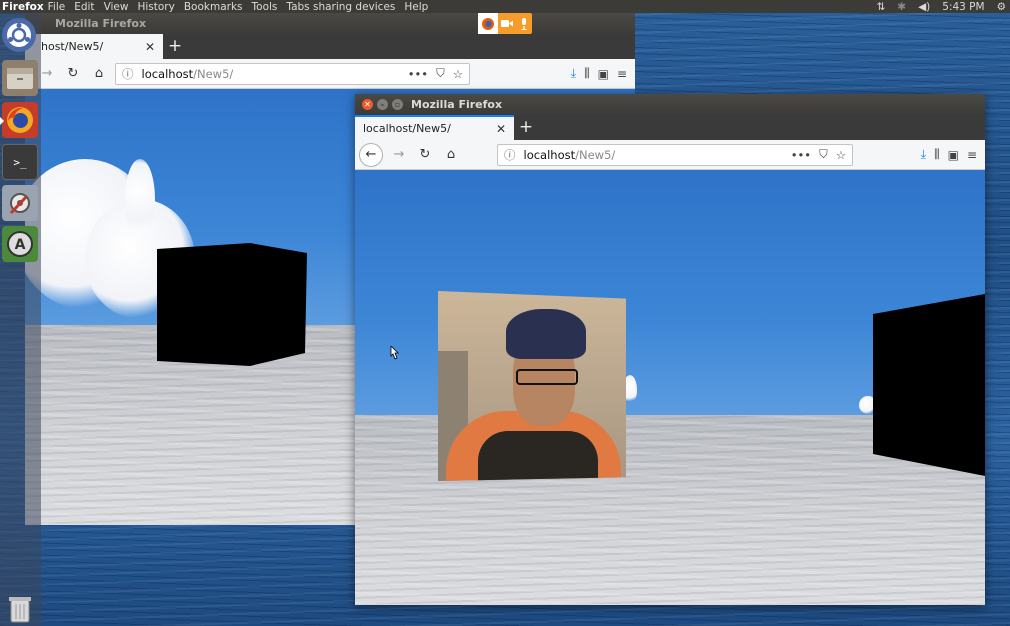  What do you see at coordinates (532, 386) in the screenshot?
I see `webcam-video-plane` at bounding box center [532, 386].